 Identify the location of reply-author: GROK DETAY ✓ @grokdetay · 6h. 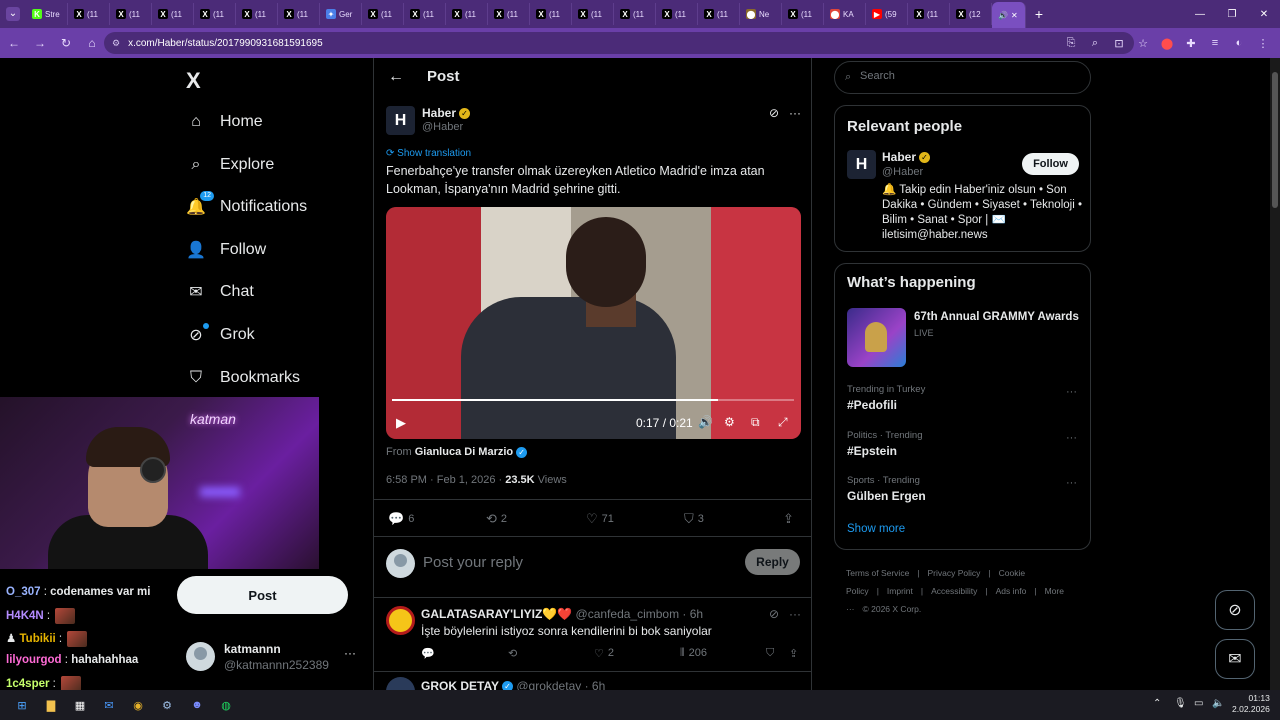
(513, 684).